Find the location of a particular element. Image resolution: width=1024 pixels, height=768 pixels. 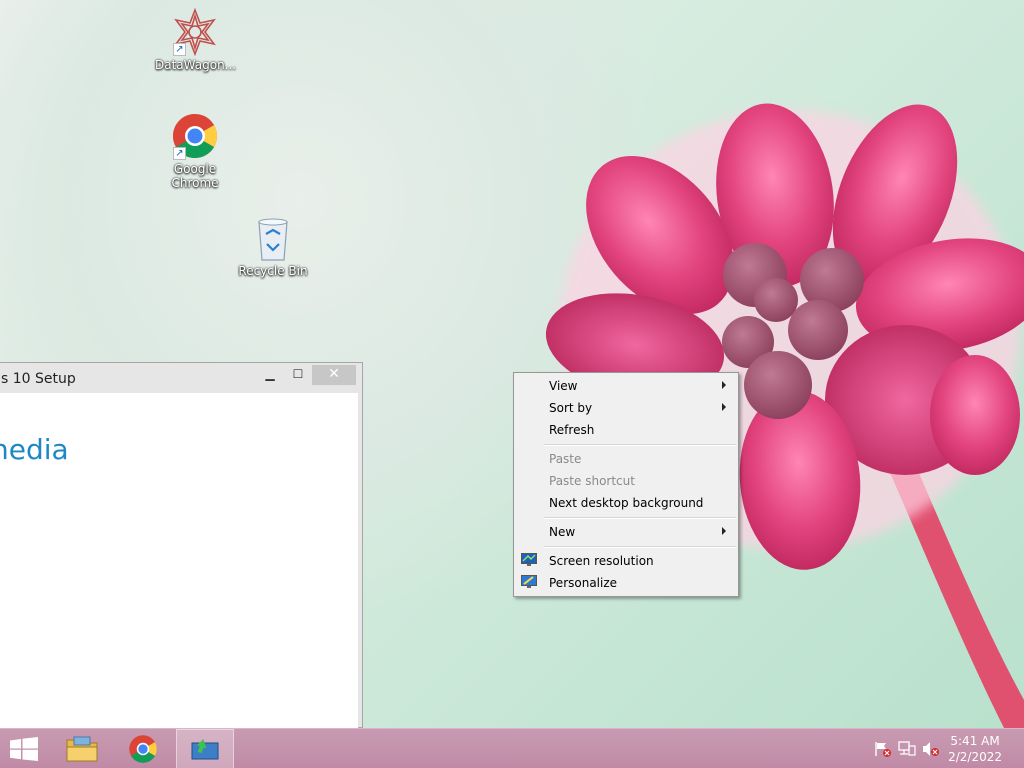

chrome-icon is located at coordinates (143, 749).